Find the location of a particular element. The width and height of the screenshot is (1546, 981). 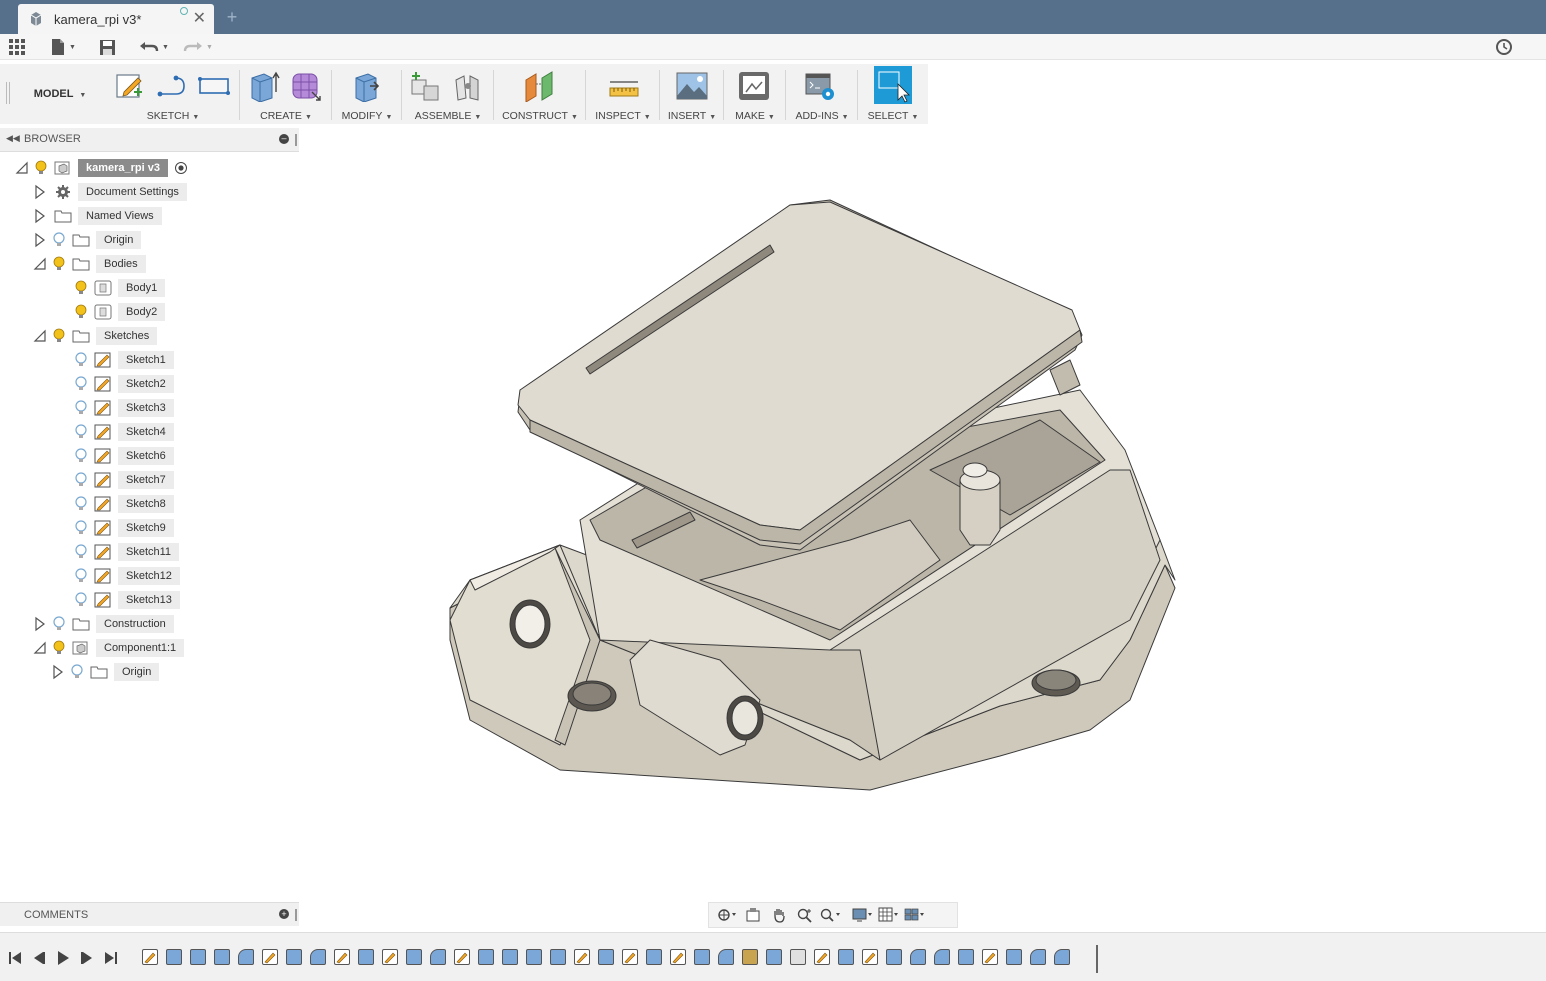

create-menu: CREATE ▼ is located at coordinates (286, 116).